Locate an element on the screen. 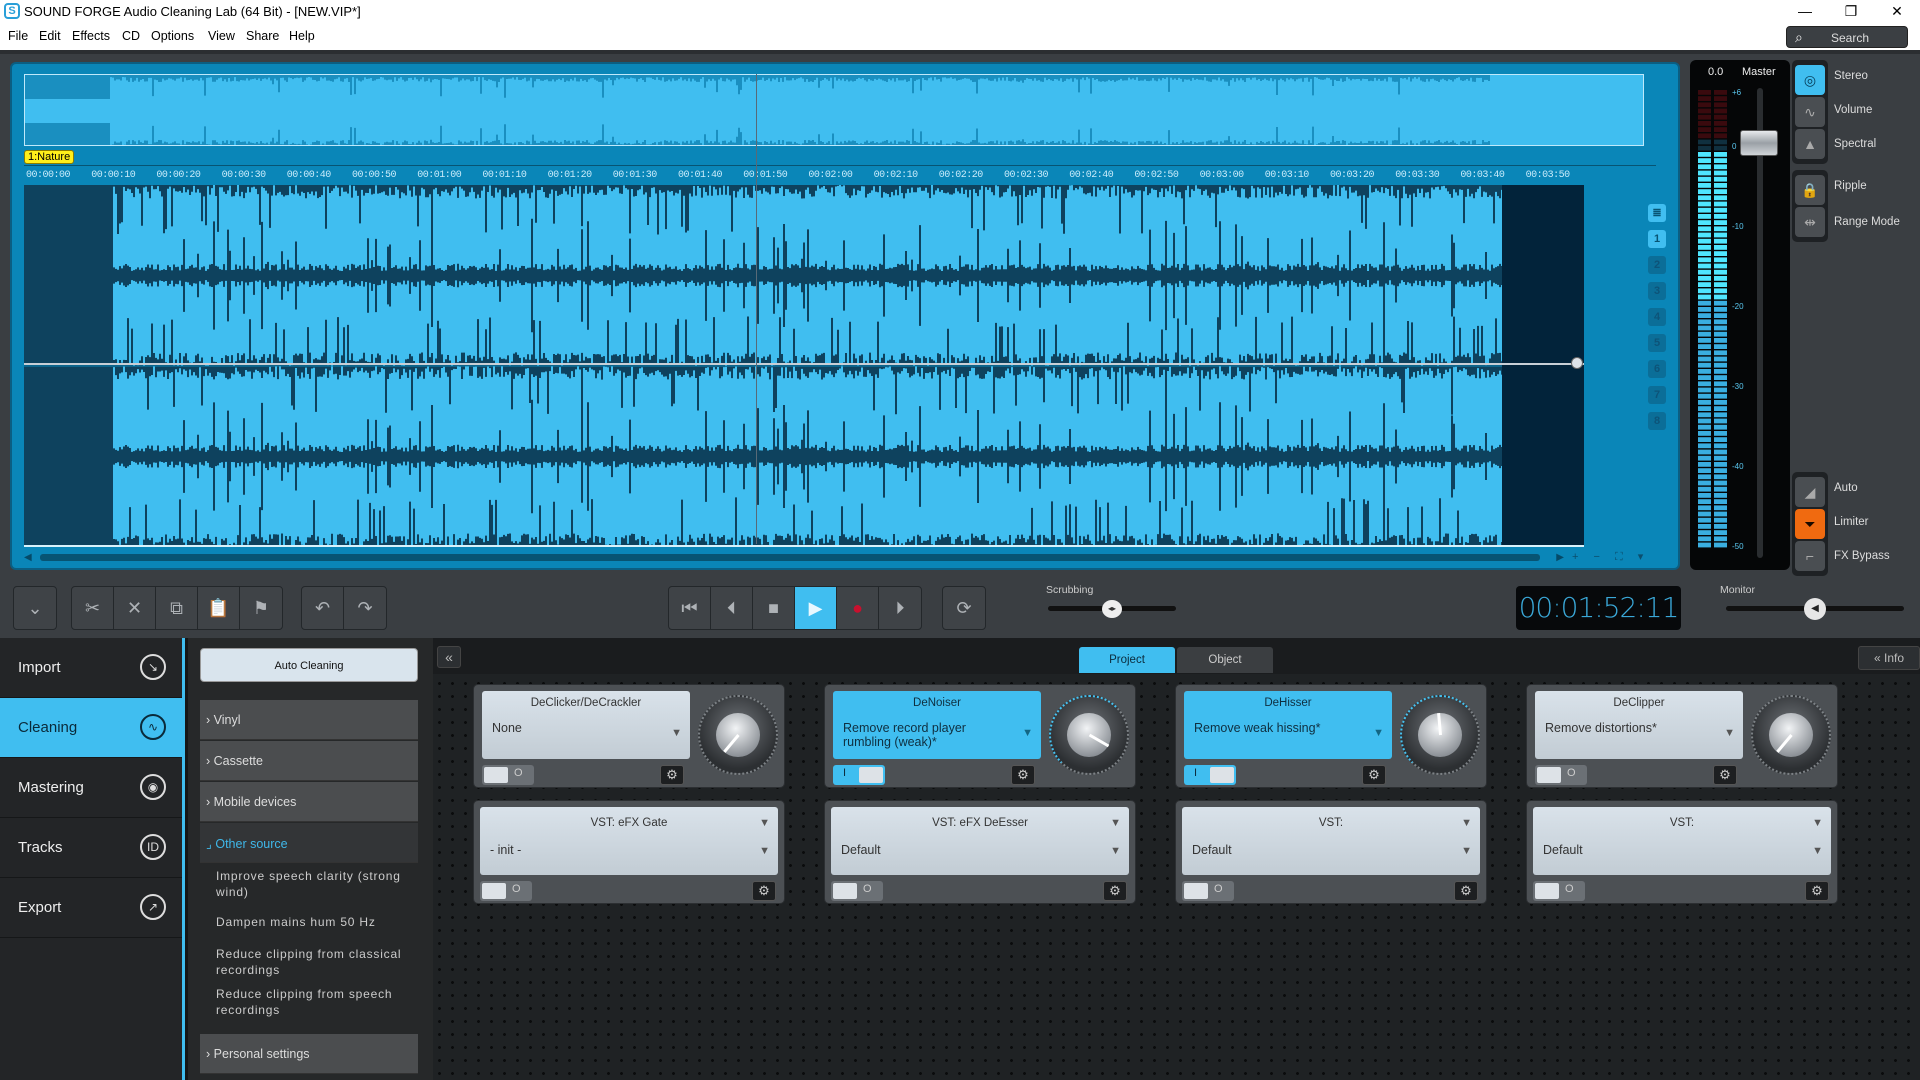 This screenshot has height=1080, width=1920. track-button-7: 7 is located at coordinates (1657, 395).